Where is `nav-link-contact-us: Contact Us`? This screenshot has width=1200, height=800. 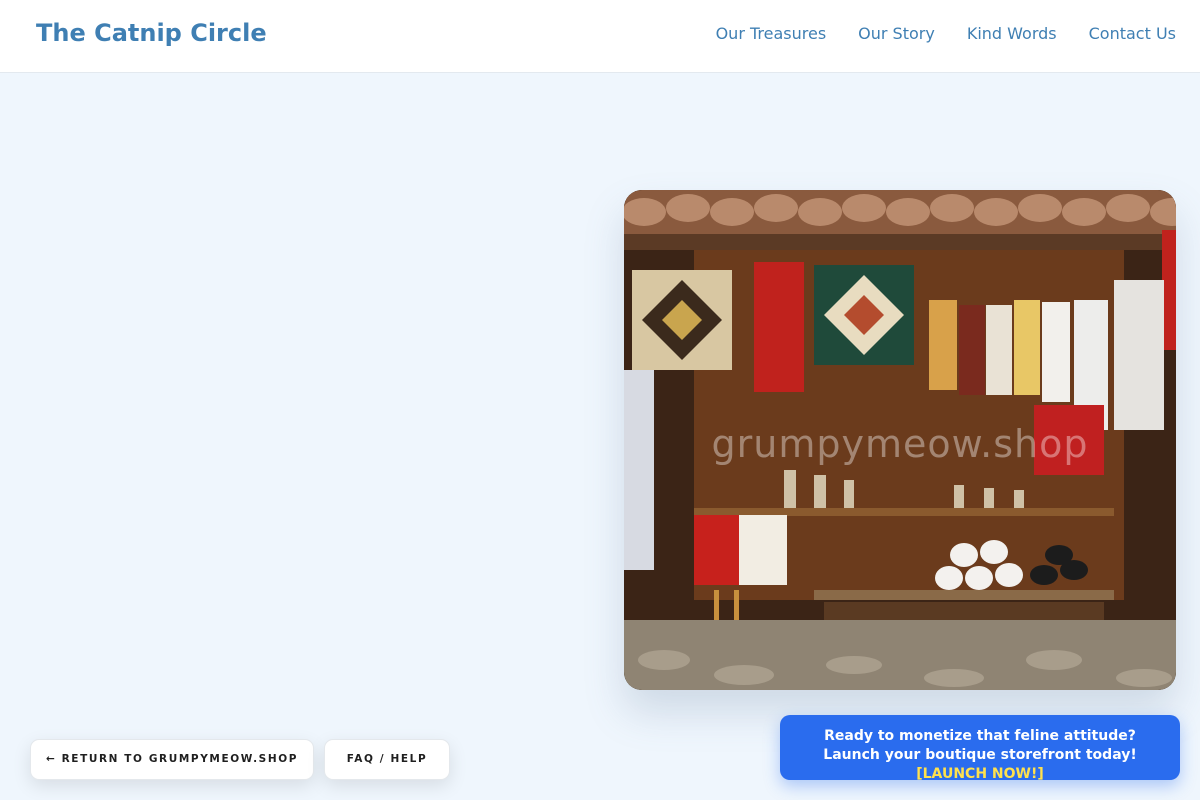
nav-link-contact-us: Contact Us is located at coordinates (1132, 33).